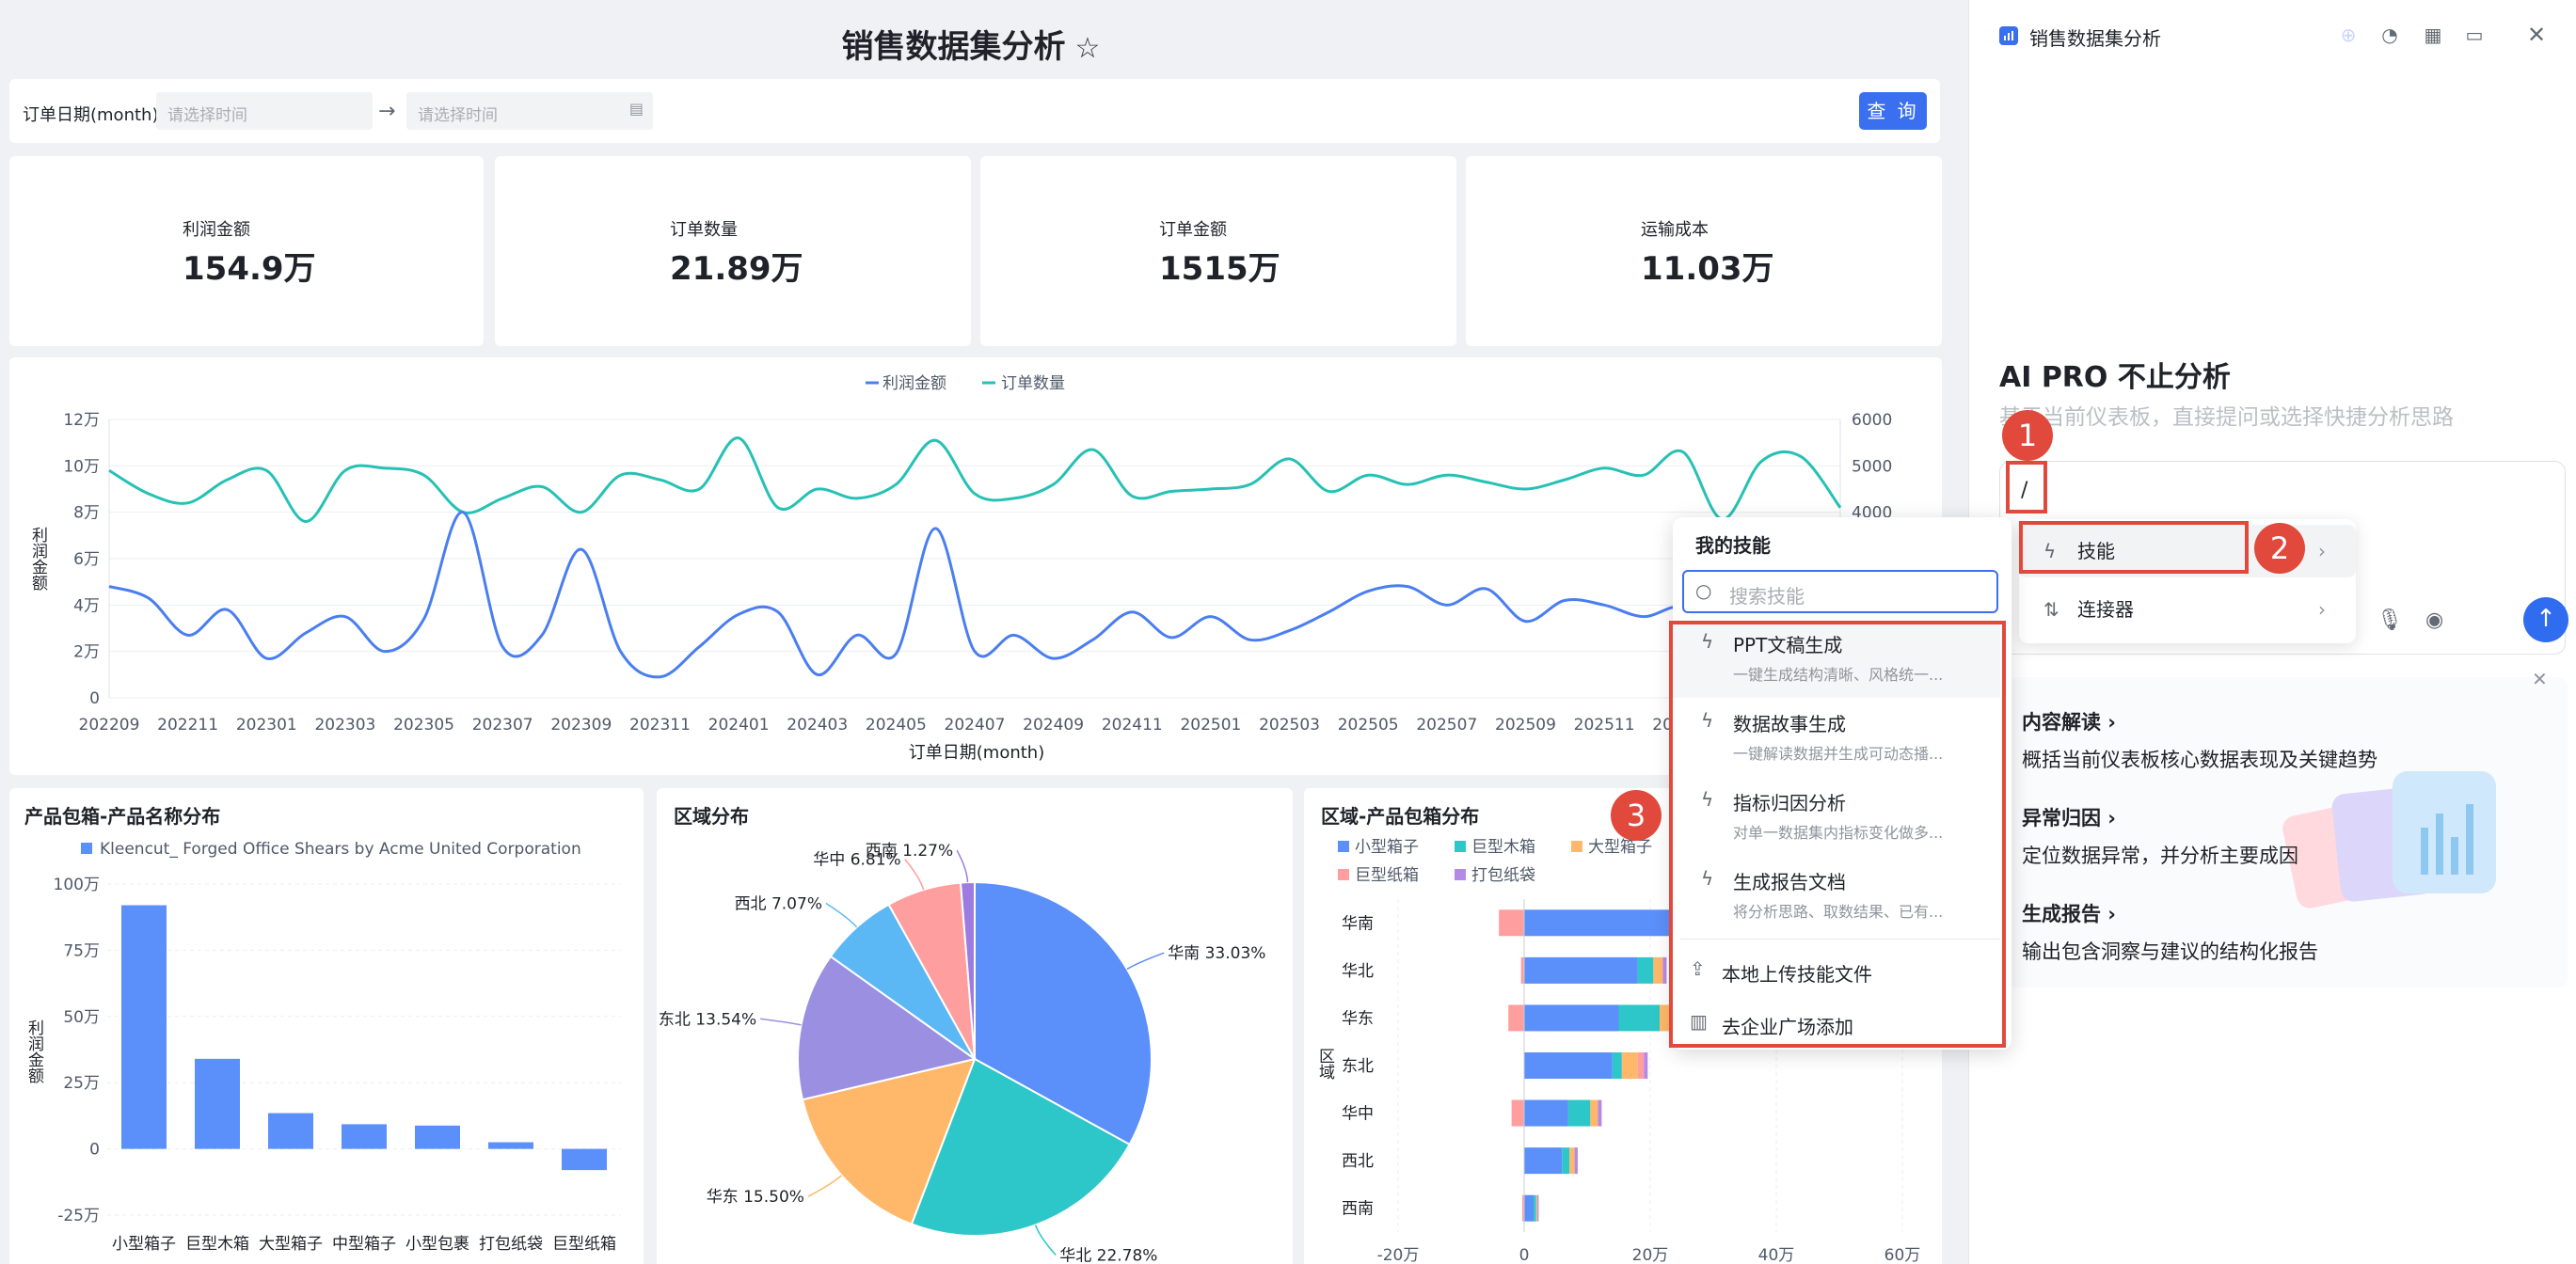 This screenshot has height=1264, width=2576. Describe the element at coordinates (1344, 874) in the screenshot. I see `legend-swatch` at that location.